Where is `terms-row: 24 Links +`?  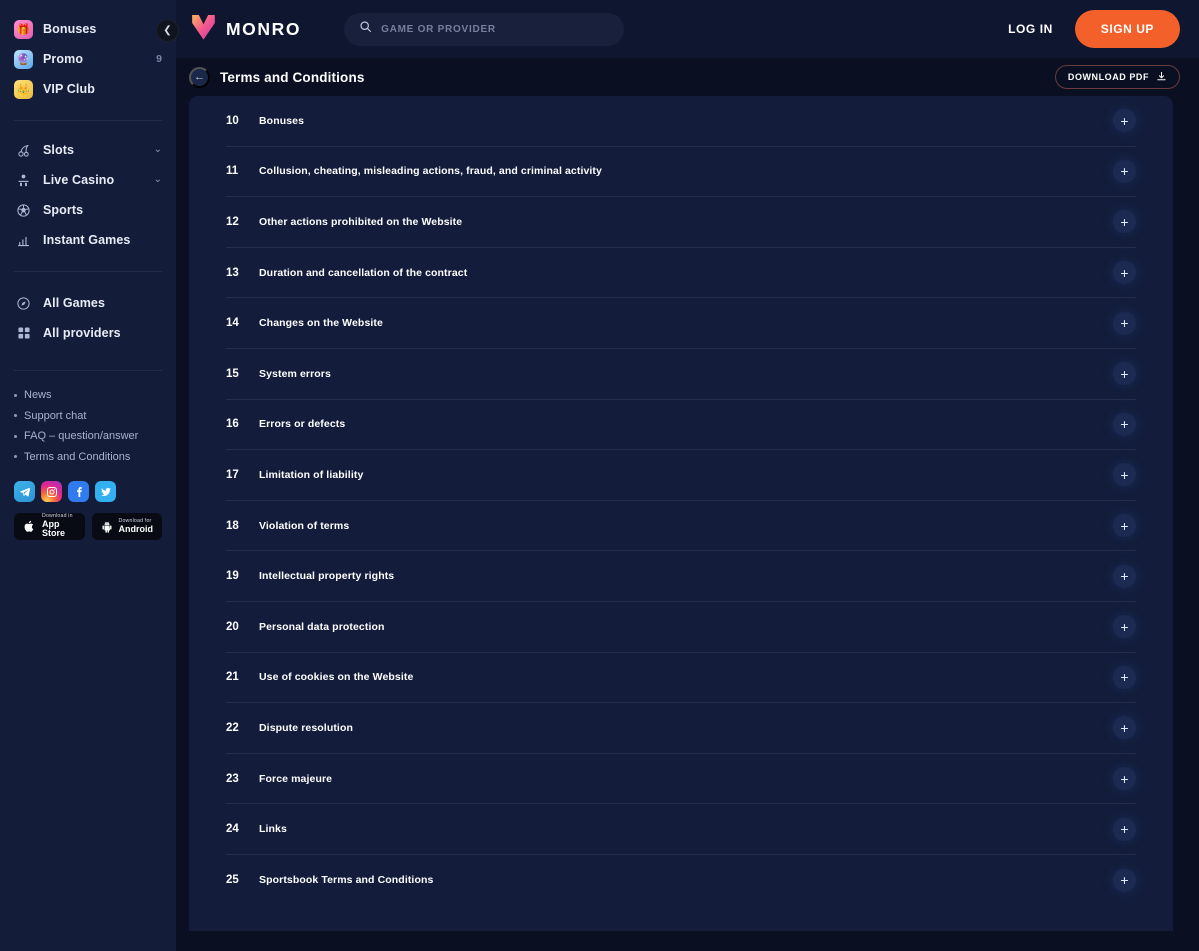 terms-row: 24 Links + is located at coordinates (681, 829).